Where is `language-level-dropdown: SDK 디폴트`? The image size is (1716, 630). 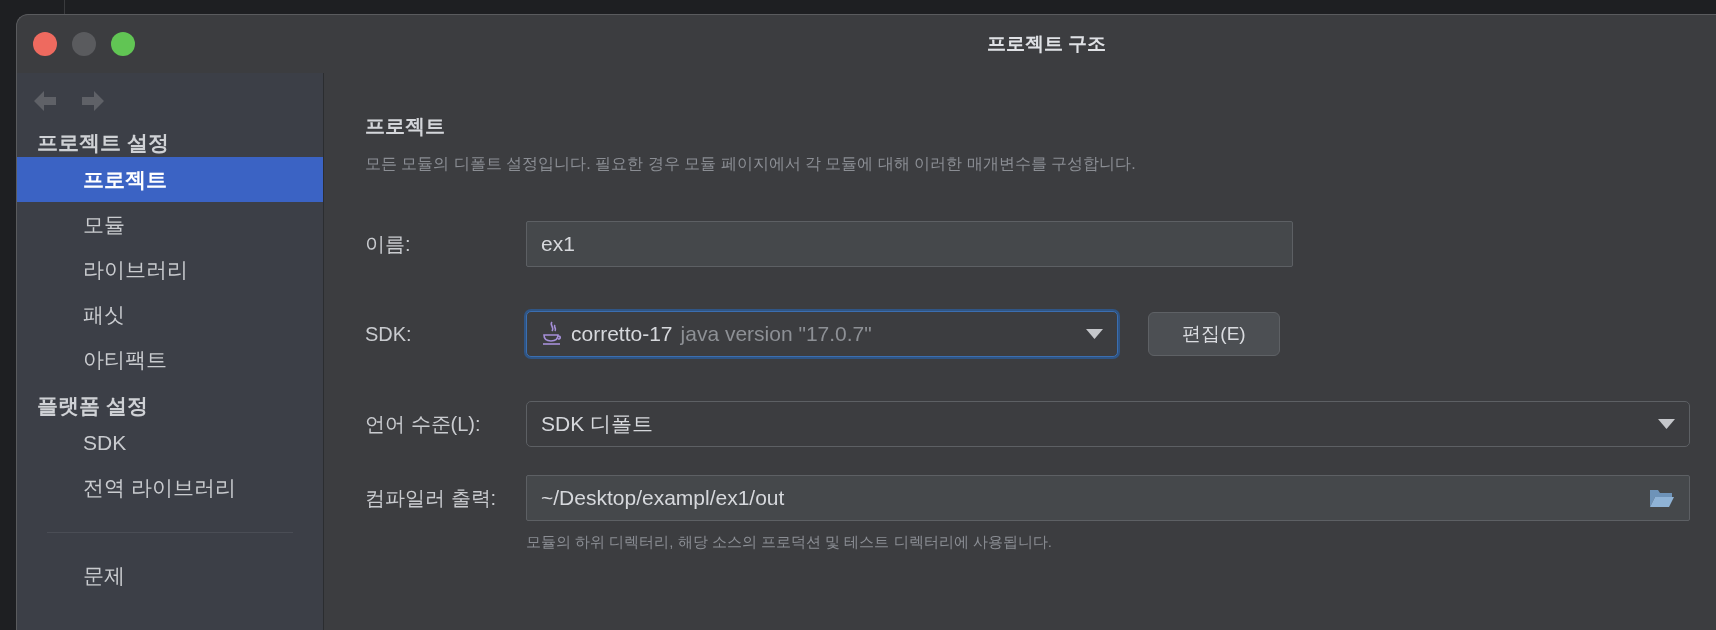 language-level-dropdown: SDK 디폴트 is located at coordinates (1108, 424).